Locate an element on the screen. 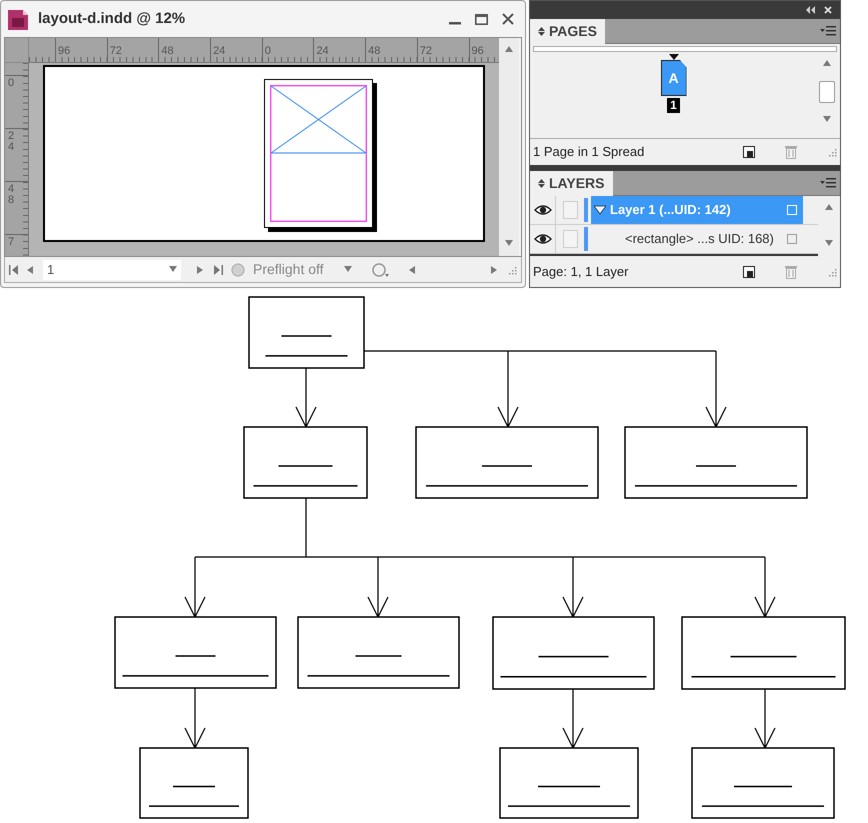  horizontal-scrollbar is located at coordinates (454, 270).